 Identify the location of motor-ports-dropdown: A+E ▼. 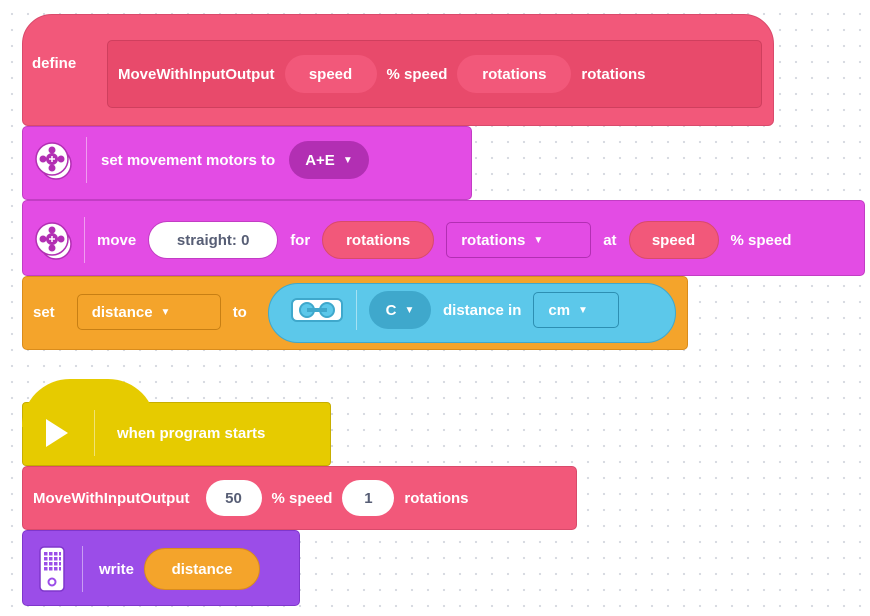
(329, 160).